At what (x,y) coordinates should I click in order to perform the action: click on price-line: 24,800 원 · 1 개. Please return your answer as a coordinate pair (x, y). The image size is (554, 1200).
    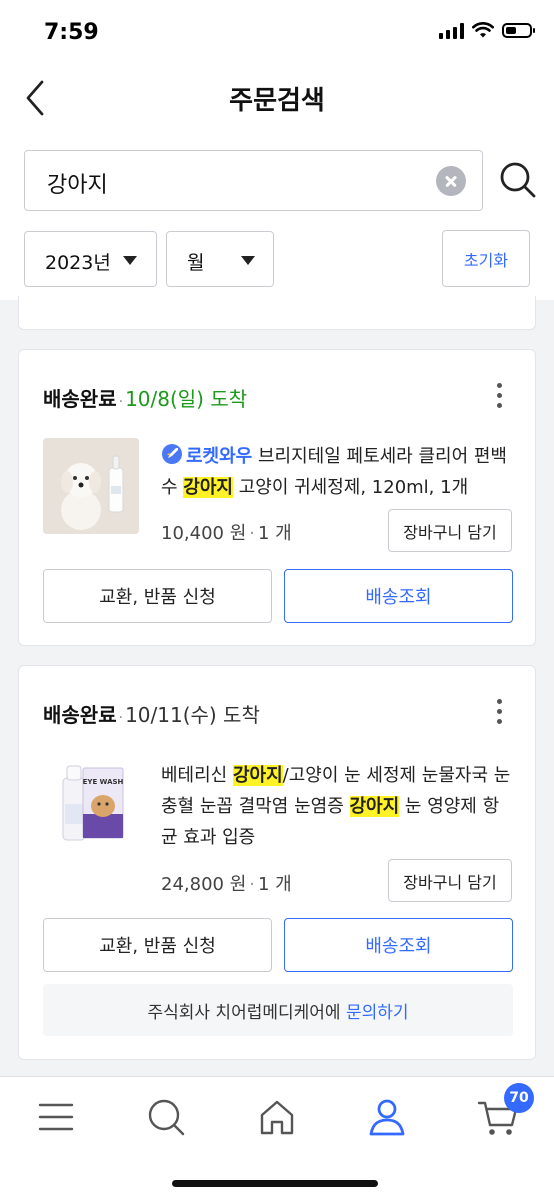
    Looking at the image, I should click on (226, 884).